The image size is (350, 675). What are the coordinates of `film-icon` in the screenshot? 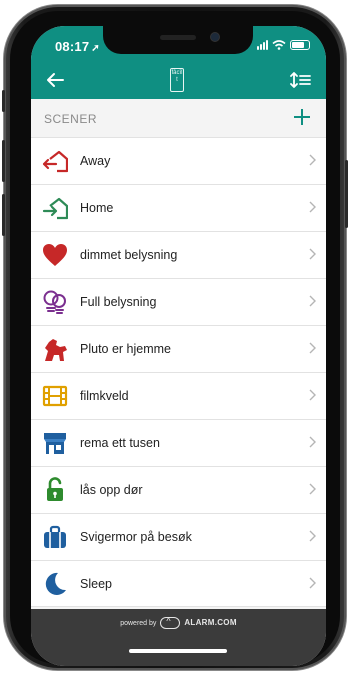 It's located at (55, 396).